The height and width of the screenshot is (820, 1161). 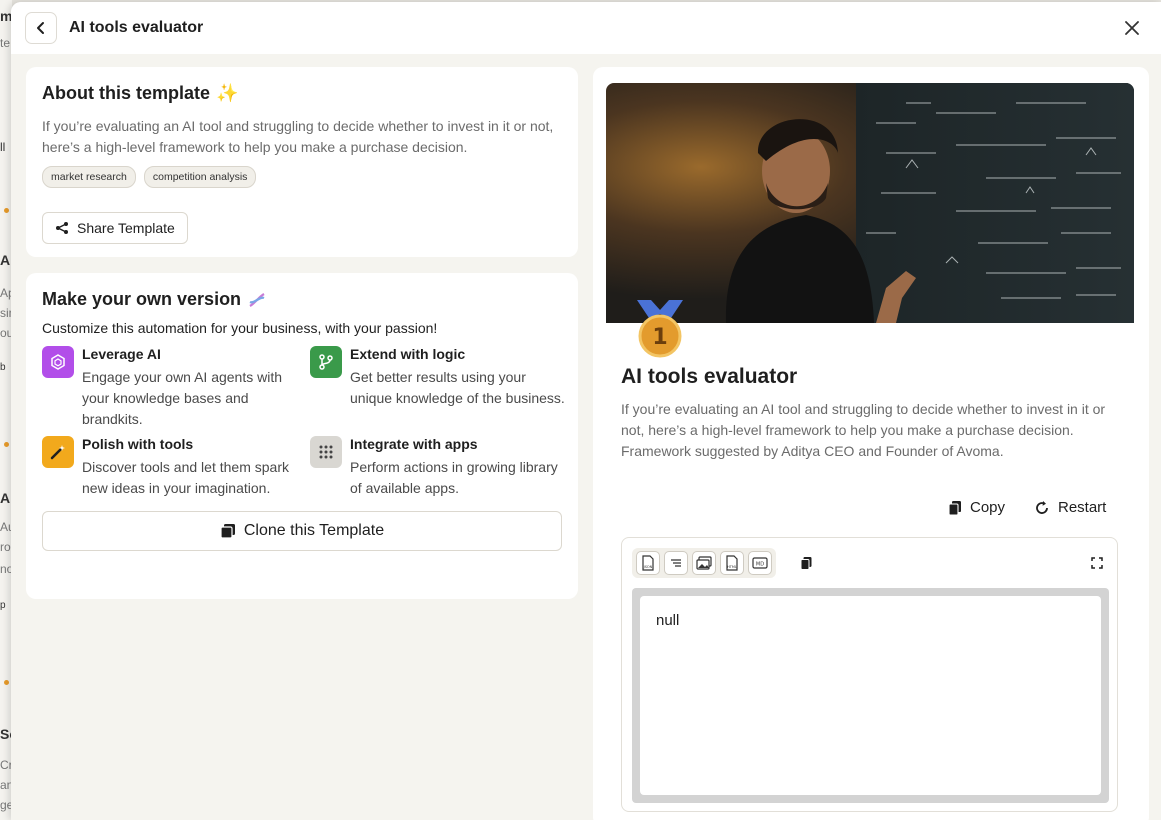 I want to click on share-template-button: Share Template, so click(x=115, y=228).